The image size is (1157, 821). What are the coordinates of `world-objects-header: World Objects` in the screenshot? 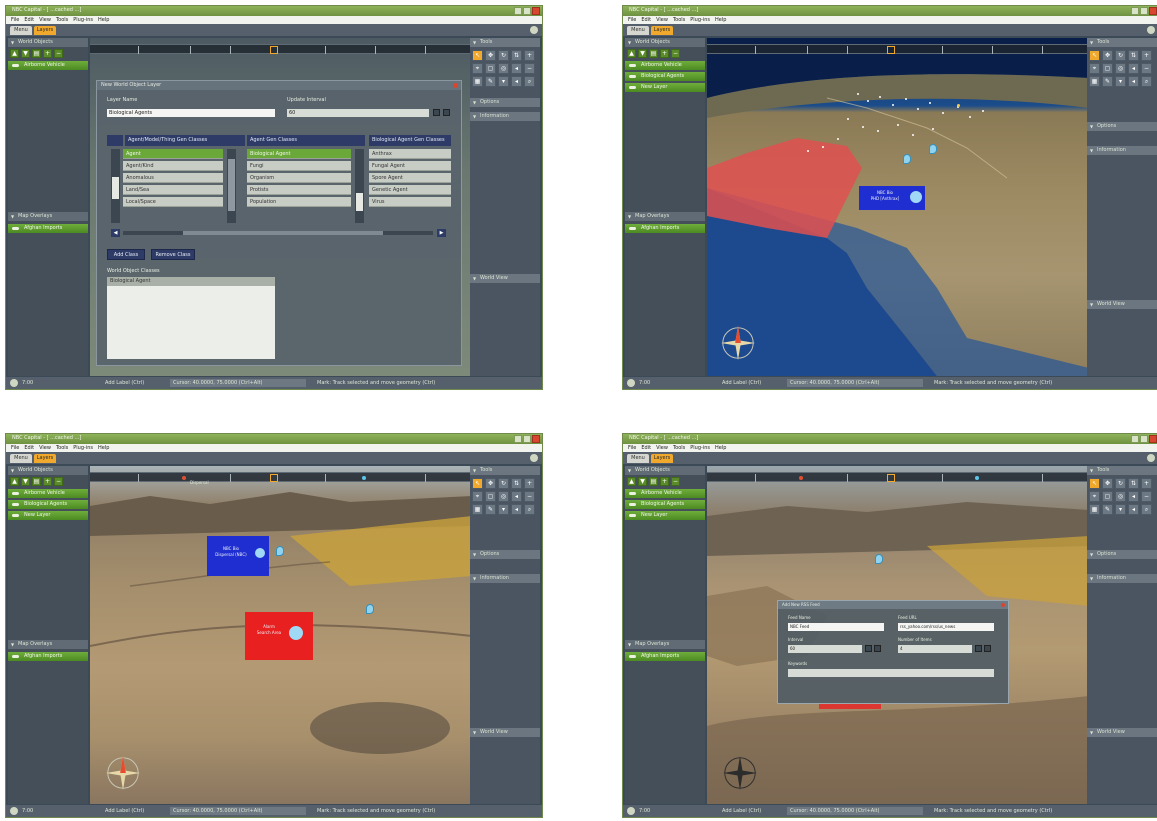 It's located at (665, 42).